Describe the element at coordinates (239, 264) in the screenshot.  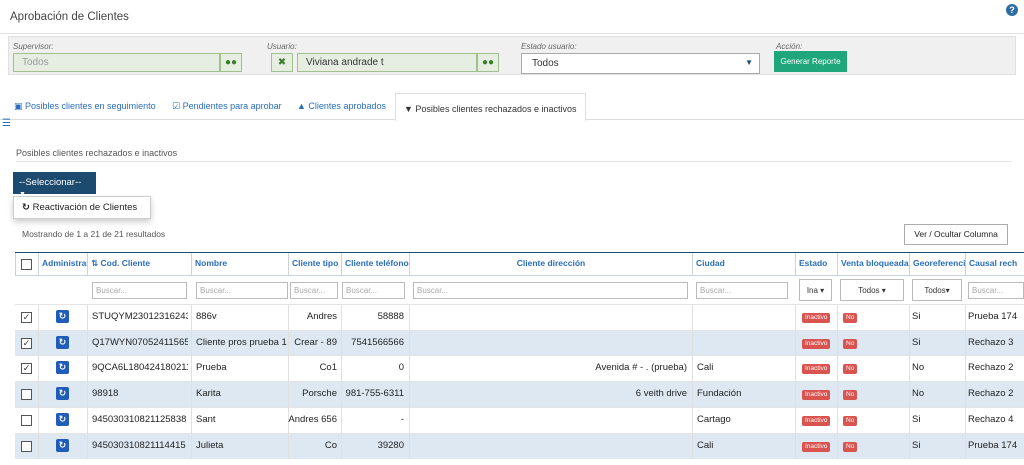
I see `column-header-nombre: Nombre` at that location.